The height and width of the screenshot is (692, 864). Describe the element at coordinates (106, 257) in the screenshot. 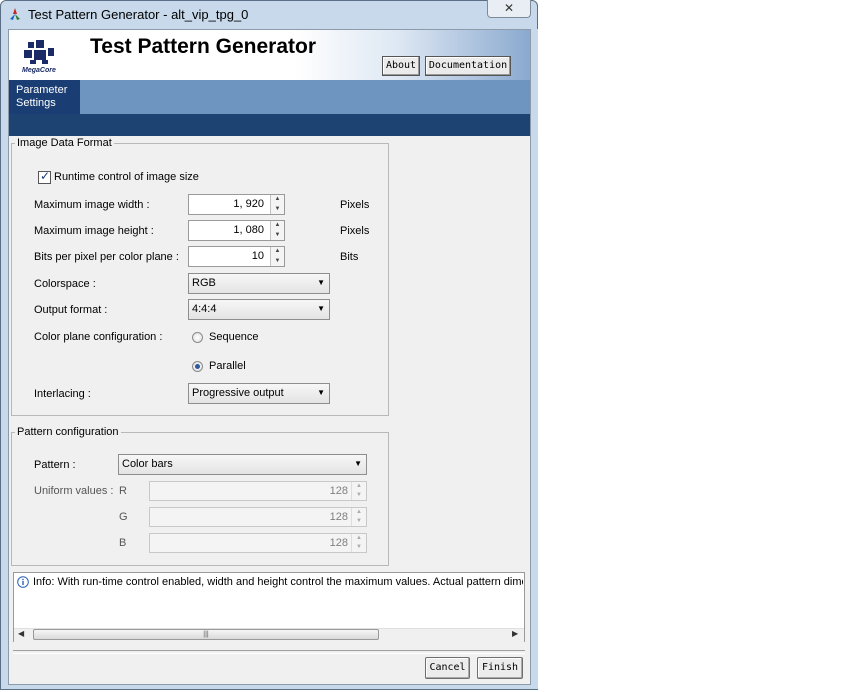

I see `bits-per-pixel-label: Bits per pixel per color plane :` at that location.